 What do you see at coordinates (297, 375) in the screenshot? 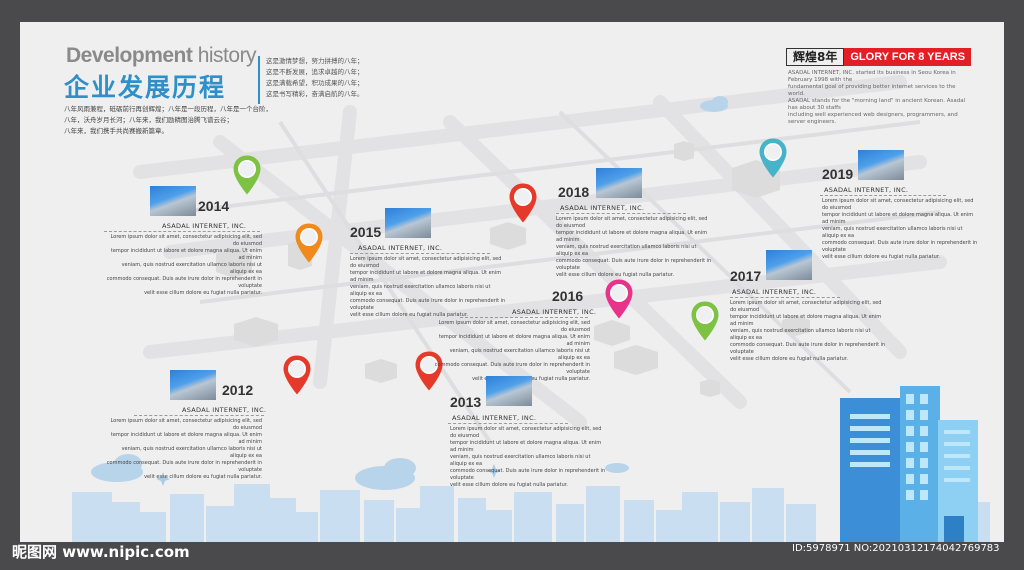
I see `pin-2012-icon` at bounding box center [297, 375].